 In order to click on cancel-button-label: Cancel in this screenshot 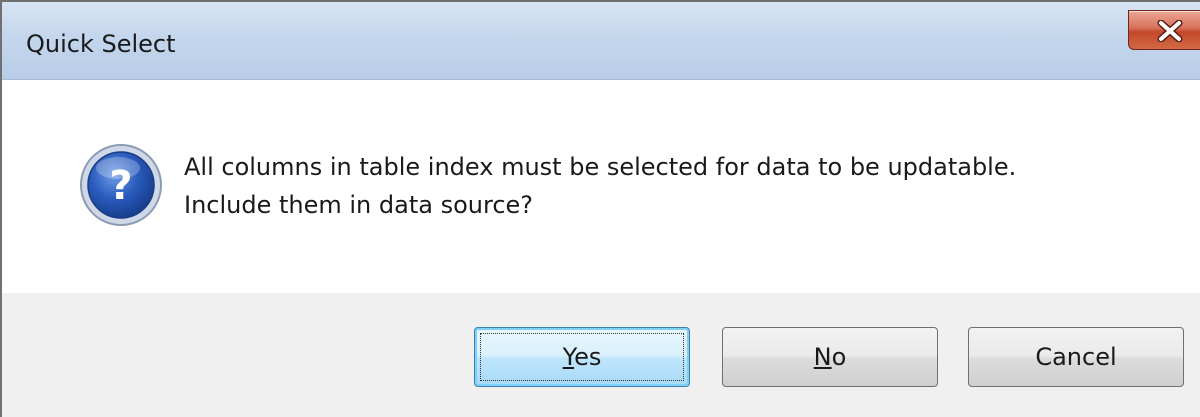, I will do `click(1076, 357)`.